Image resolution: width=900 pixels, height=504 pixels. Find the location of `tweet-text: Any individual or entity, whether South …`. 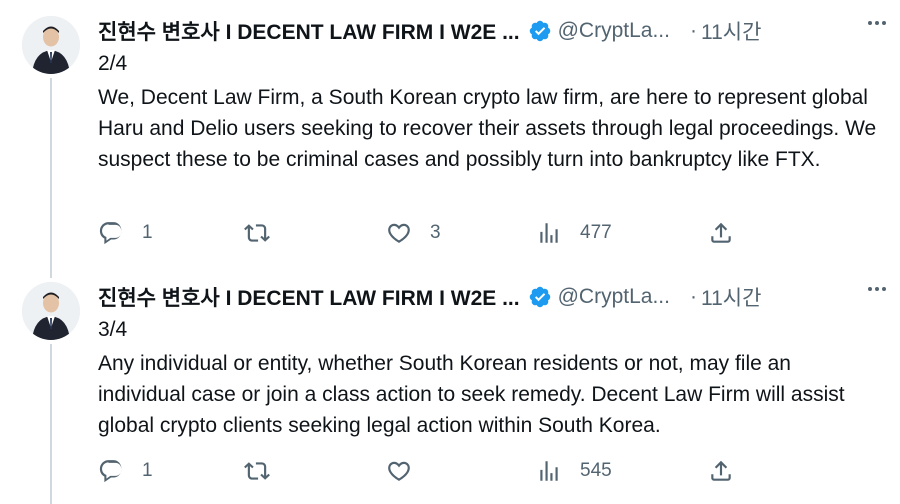

tweet-text: Any individual or entity, whether South … is located at coordinates (471, 394).